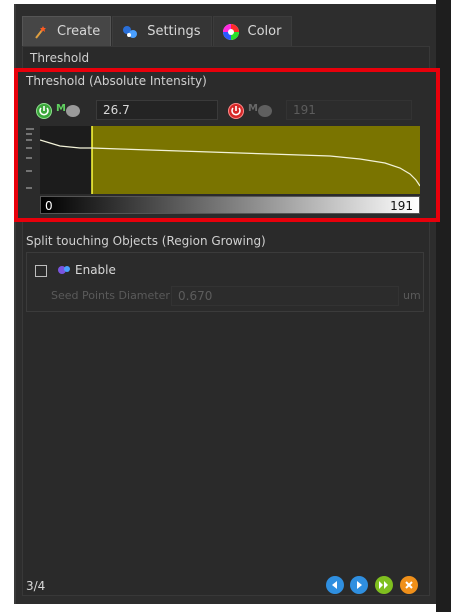 This screenshot has height=612, width=451. I want to click on outer-margin, so click(7, 306).